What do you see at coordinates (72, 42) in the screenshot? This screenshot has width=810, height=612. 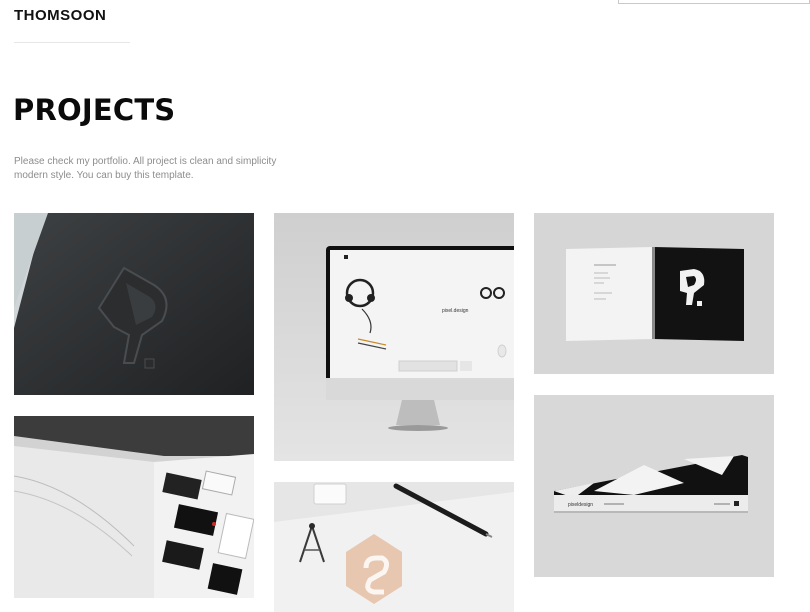 I see `logo-divider` at bounding box center [72, 42].